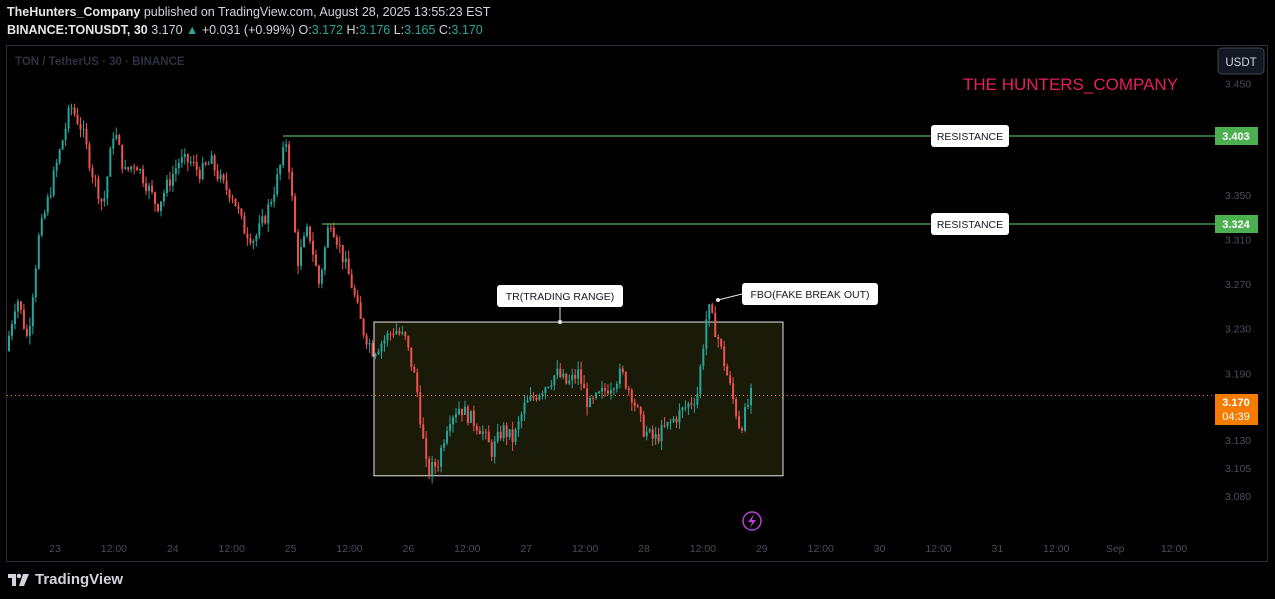 The width and height of the screenshot is (1275, 599). I want to click on currency-button-label: USDT, so click(1240, 63).